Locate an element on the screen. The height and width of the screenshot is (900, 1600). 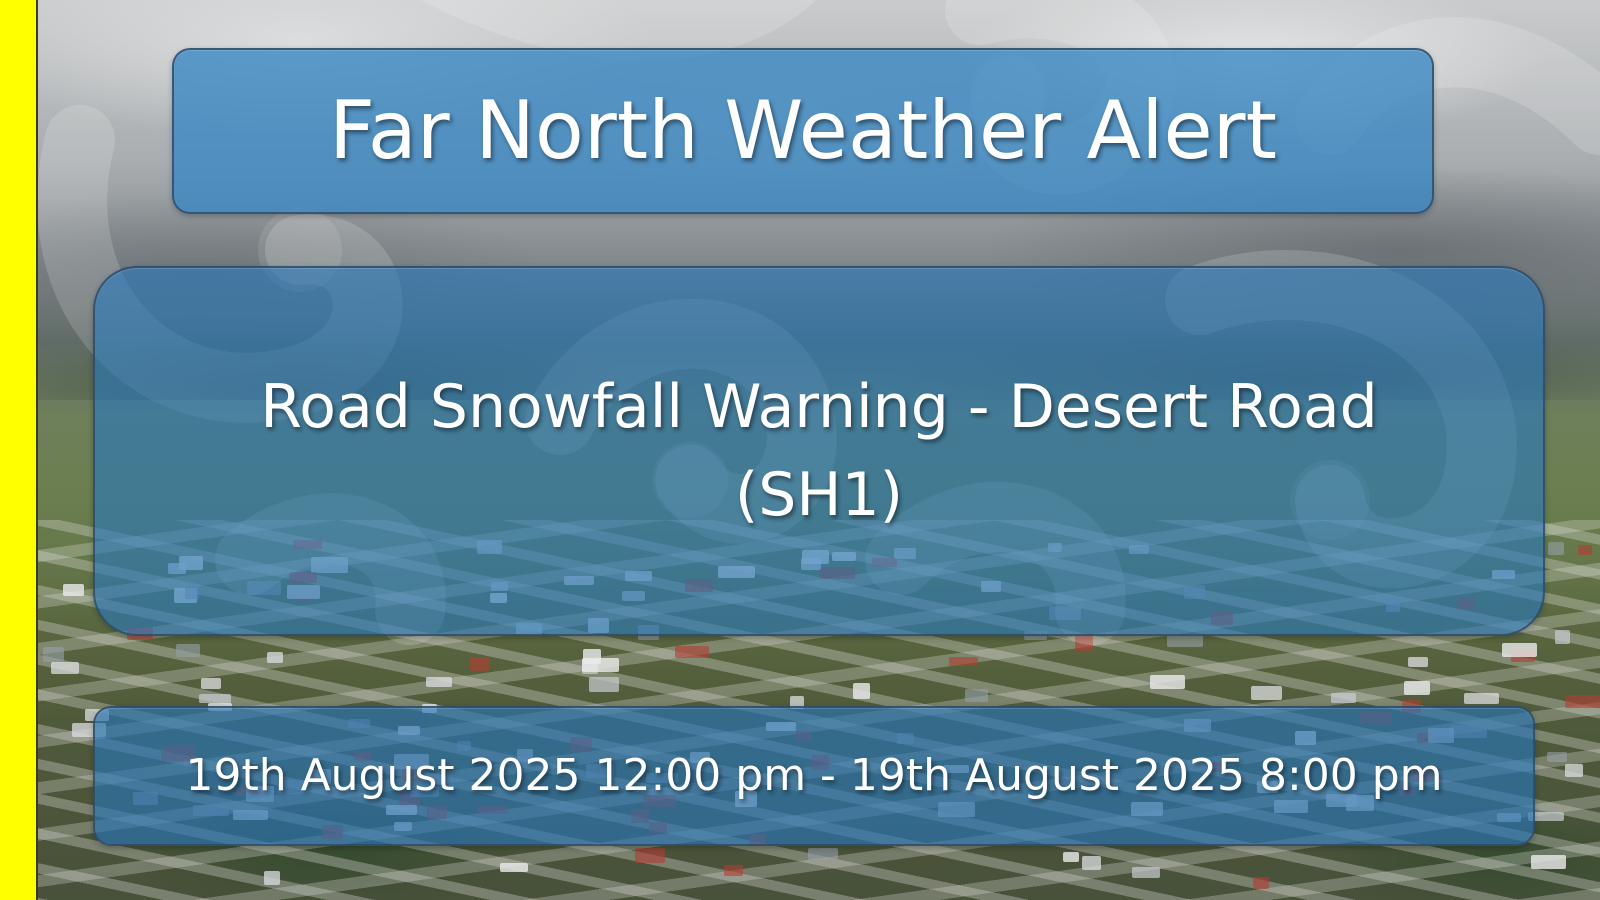
yellow-edge-bar is located at coordinates (19, 450).